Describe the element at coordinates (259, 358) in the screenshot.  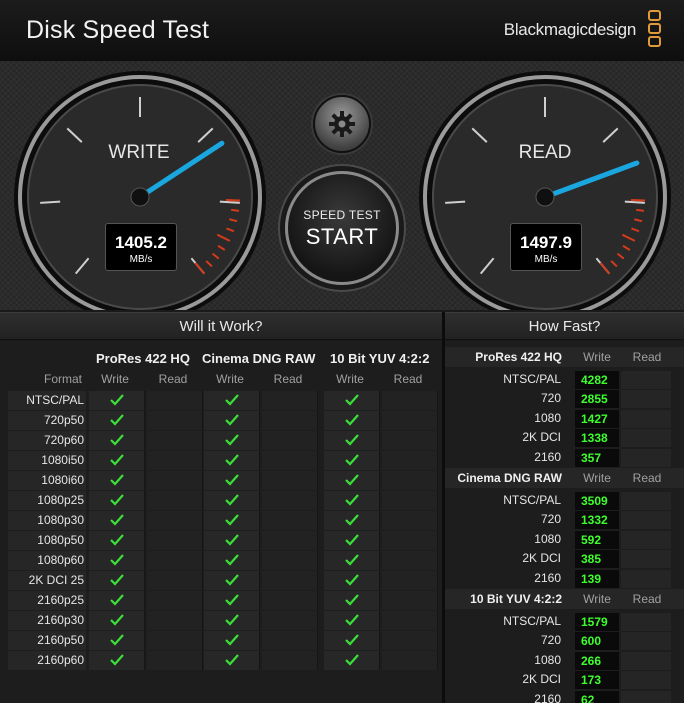
I see `codec-header-cinema-dng: Cinema DNG RAW` at that location.